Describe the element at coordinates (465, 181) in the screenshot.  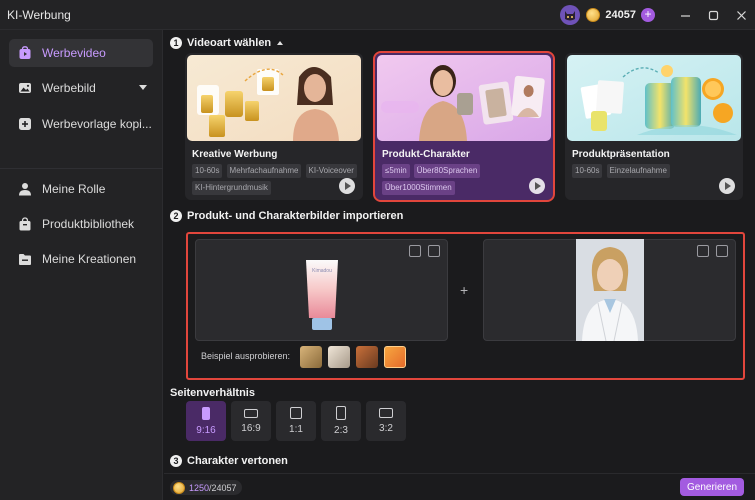
I see `card-tags: ≤5min Über80Sprachen Über1000Stimmen` at that location.